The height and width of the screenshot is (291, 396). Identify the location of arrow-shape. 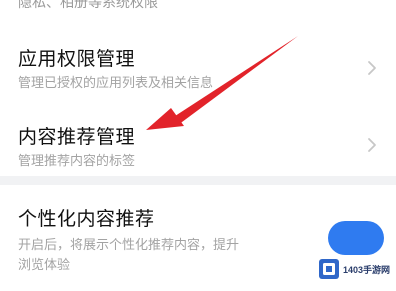
(222, 83).